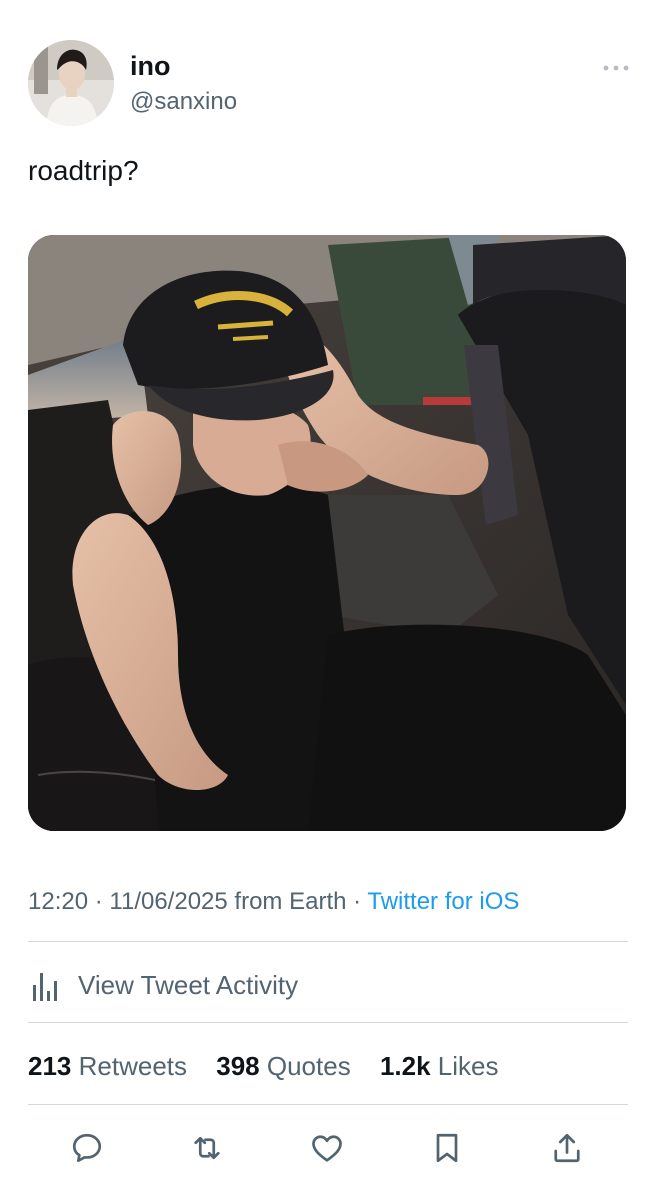 The width and height of the screenshot is (655, 1200). I want to click on reply-icon, so click(87, 1148).